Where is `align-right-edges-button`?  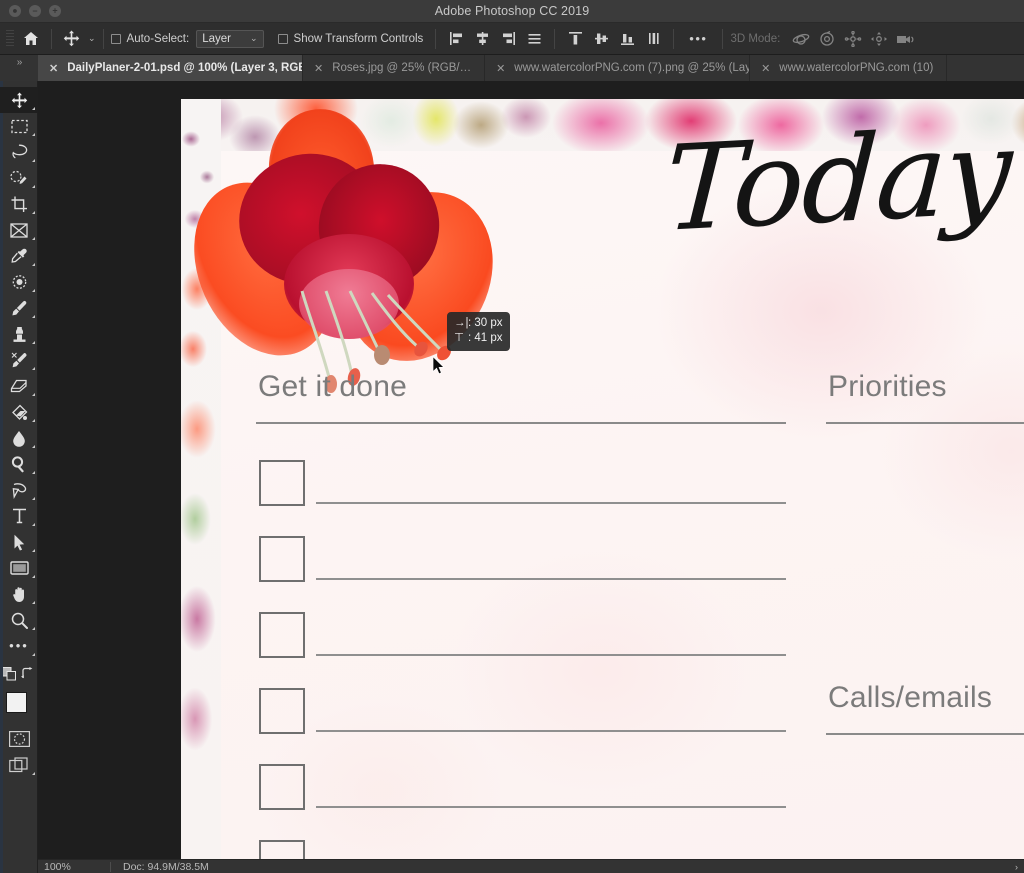
align-right-edges-button is located at coordinates (508, 39).